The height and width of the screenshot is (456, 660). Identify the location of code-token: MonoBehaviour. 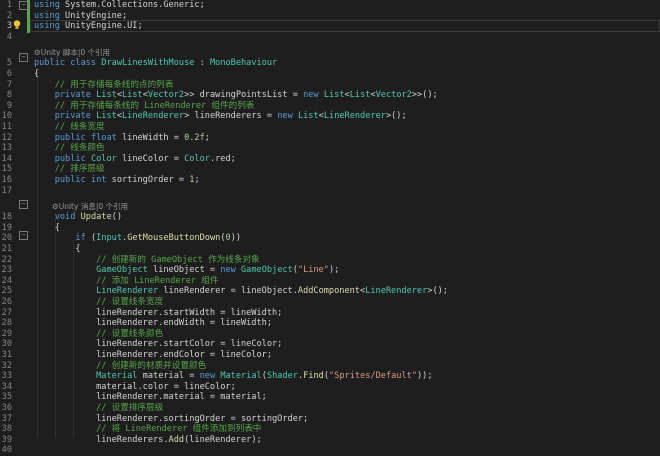
(243, 63).